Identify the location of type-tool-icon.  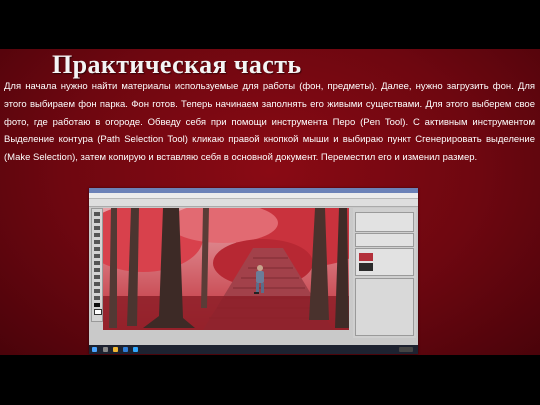
(97, 284).